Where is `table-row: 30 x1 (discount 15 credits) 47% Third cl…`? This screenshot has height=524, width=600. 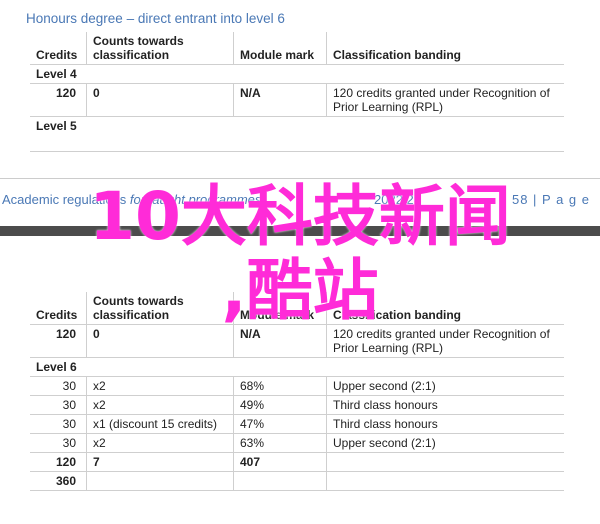
table-row: 30 x1 (discount 15 credits) 47% Third cl… is located at coordinates (297, 424).